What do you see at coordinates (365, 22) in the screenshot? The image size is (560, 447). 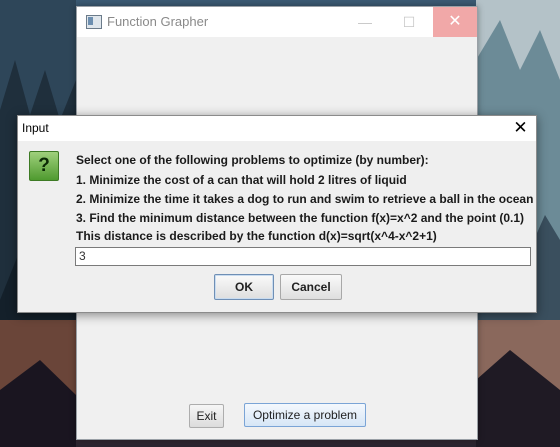 I see `minimize-icon: —` at bounding box center [365, 22].